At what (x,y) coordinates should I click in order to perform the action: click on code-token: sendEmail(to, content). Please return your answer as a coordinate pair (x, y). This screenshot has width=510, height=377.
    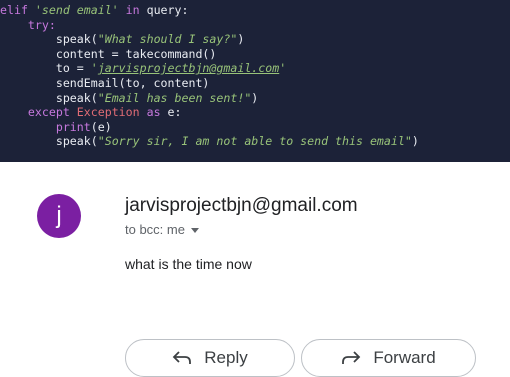
    Looking at the image, I should click on (105, 82).